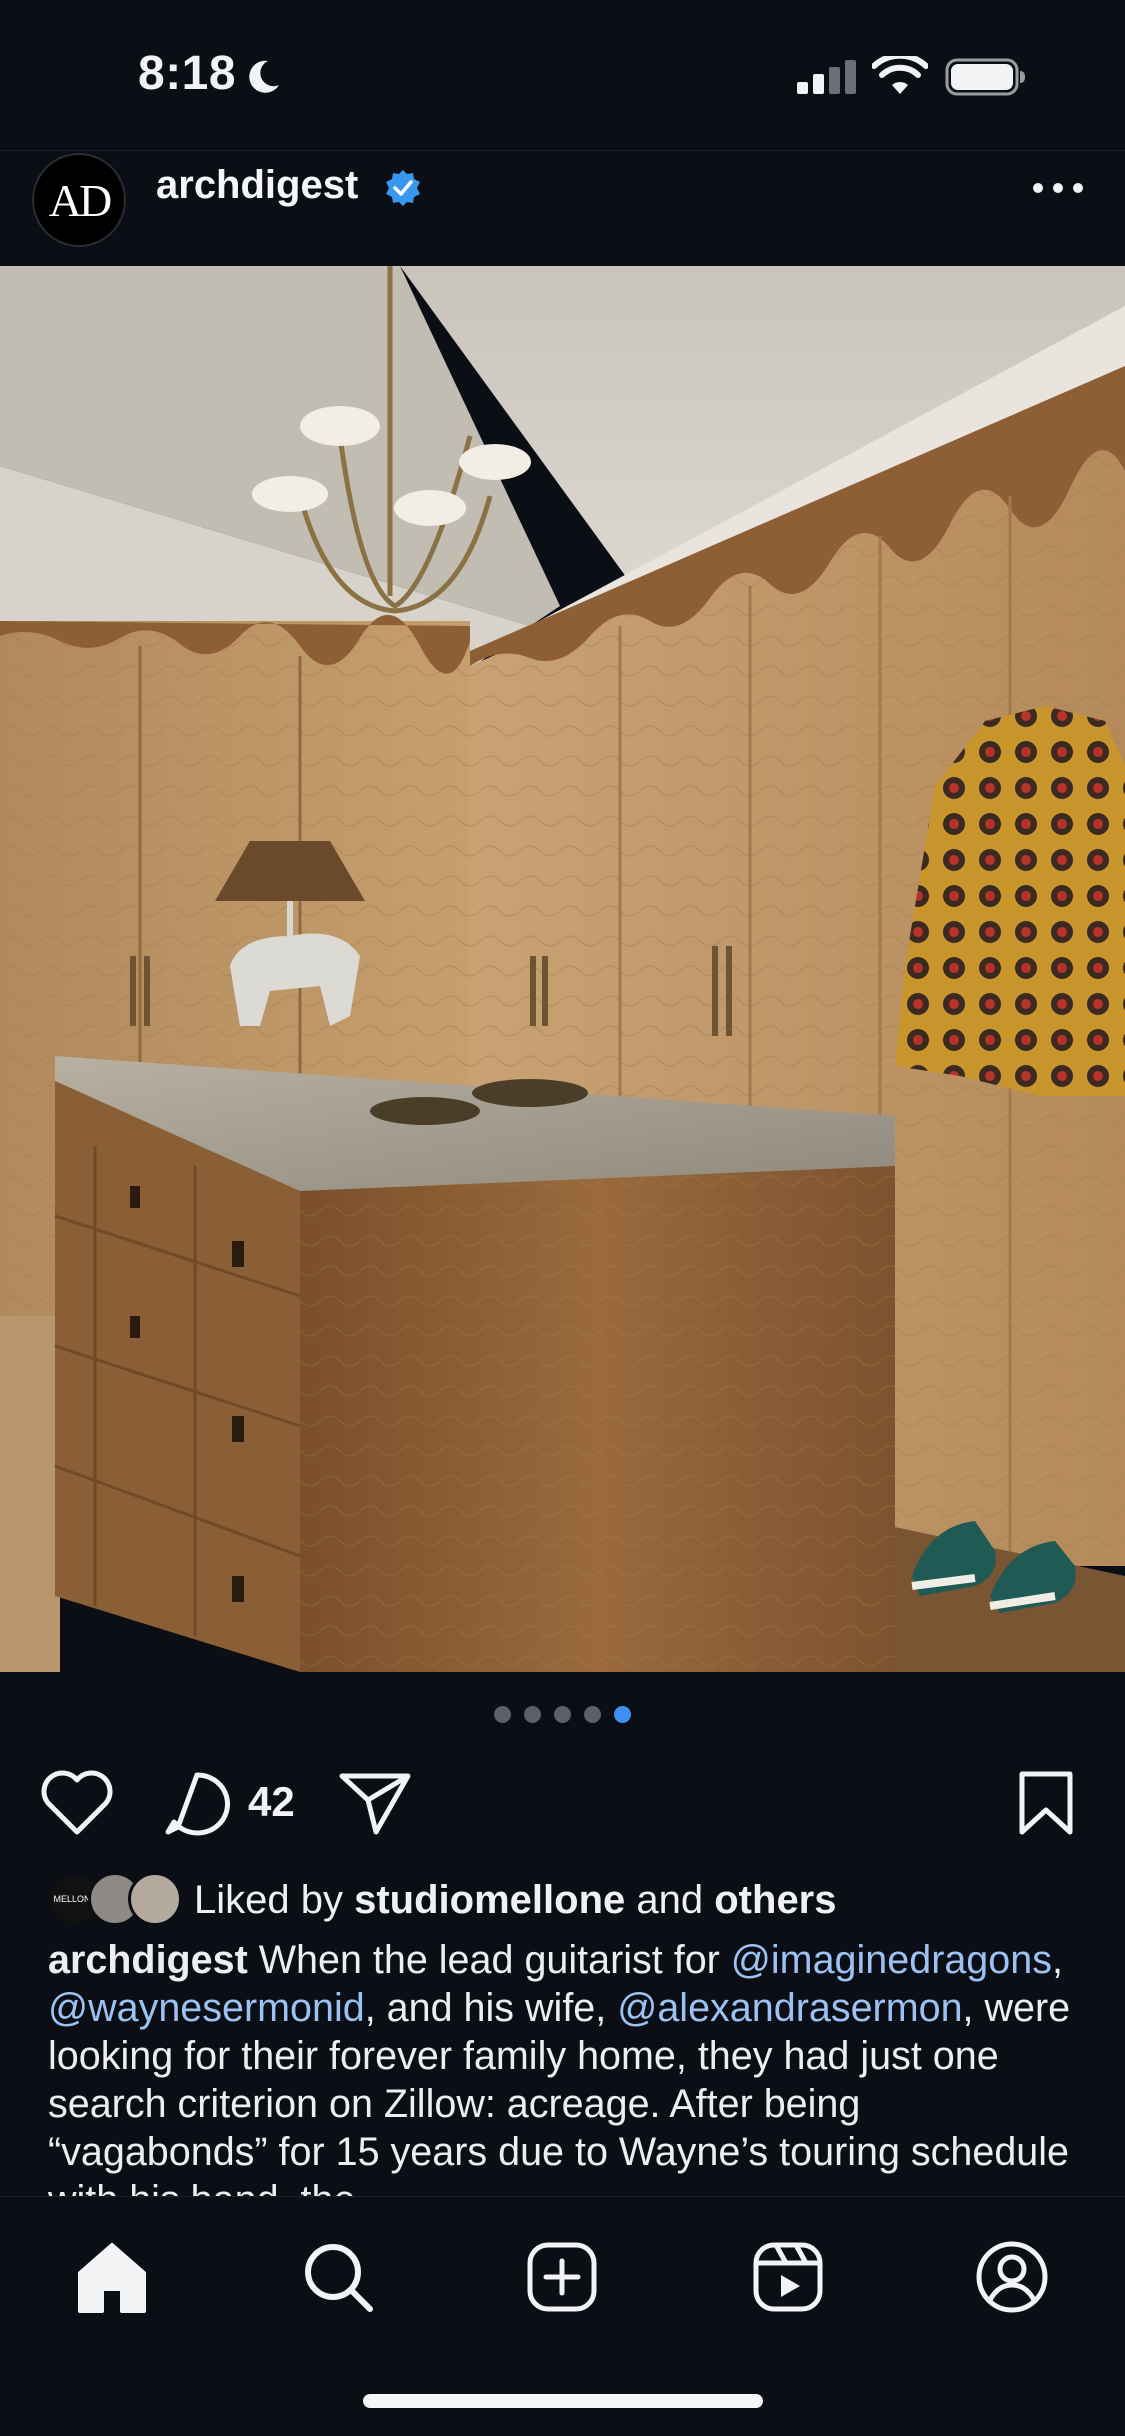 The width and height of the screenshot is (1125, 2436). What do you see at coordinates (489, 1960) in the screenshot?
I see `caption-text: When the lead guitarist for` at bounding box center [489, 1960].